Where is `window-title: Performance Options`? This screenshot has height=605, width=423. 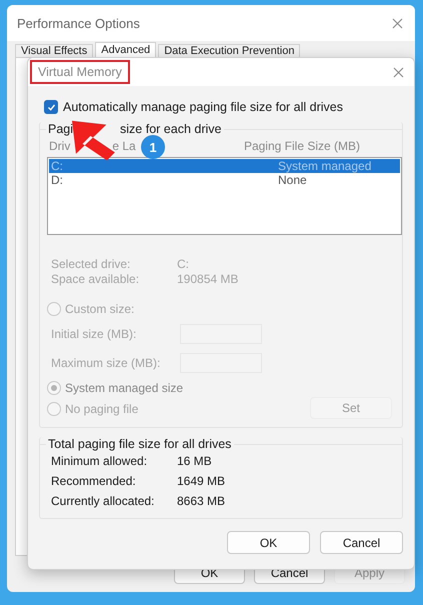 window-title: Performance Options is located at coordinates (78, 23).